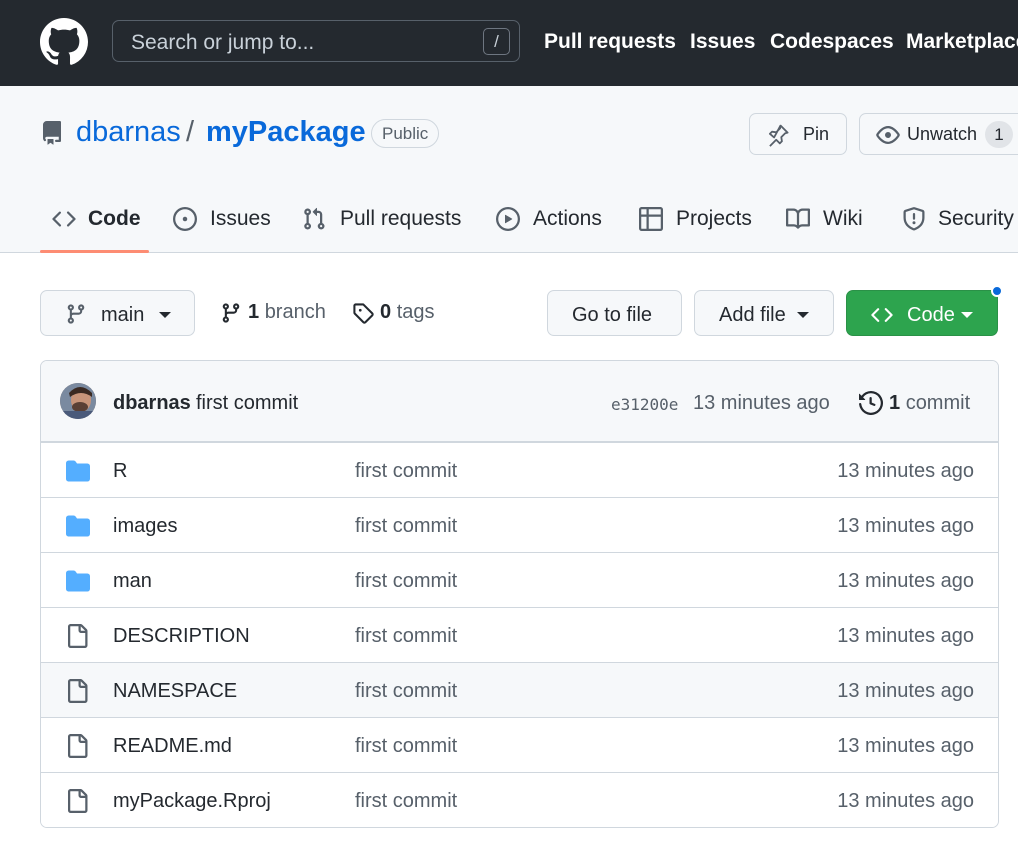  What do you see at coordinates (192, 801) in the screenshot?
I see `file-name-link: myPackage.Rproj` at bounding box center [192, 801].